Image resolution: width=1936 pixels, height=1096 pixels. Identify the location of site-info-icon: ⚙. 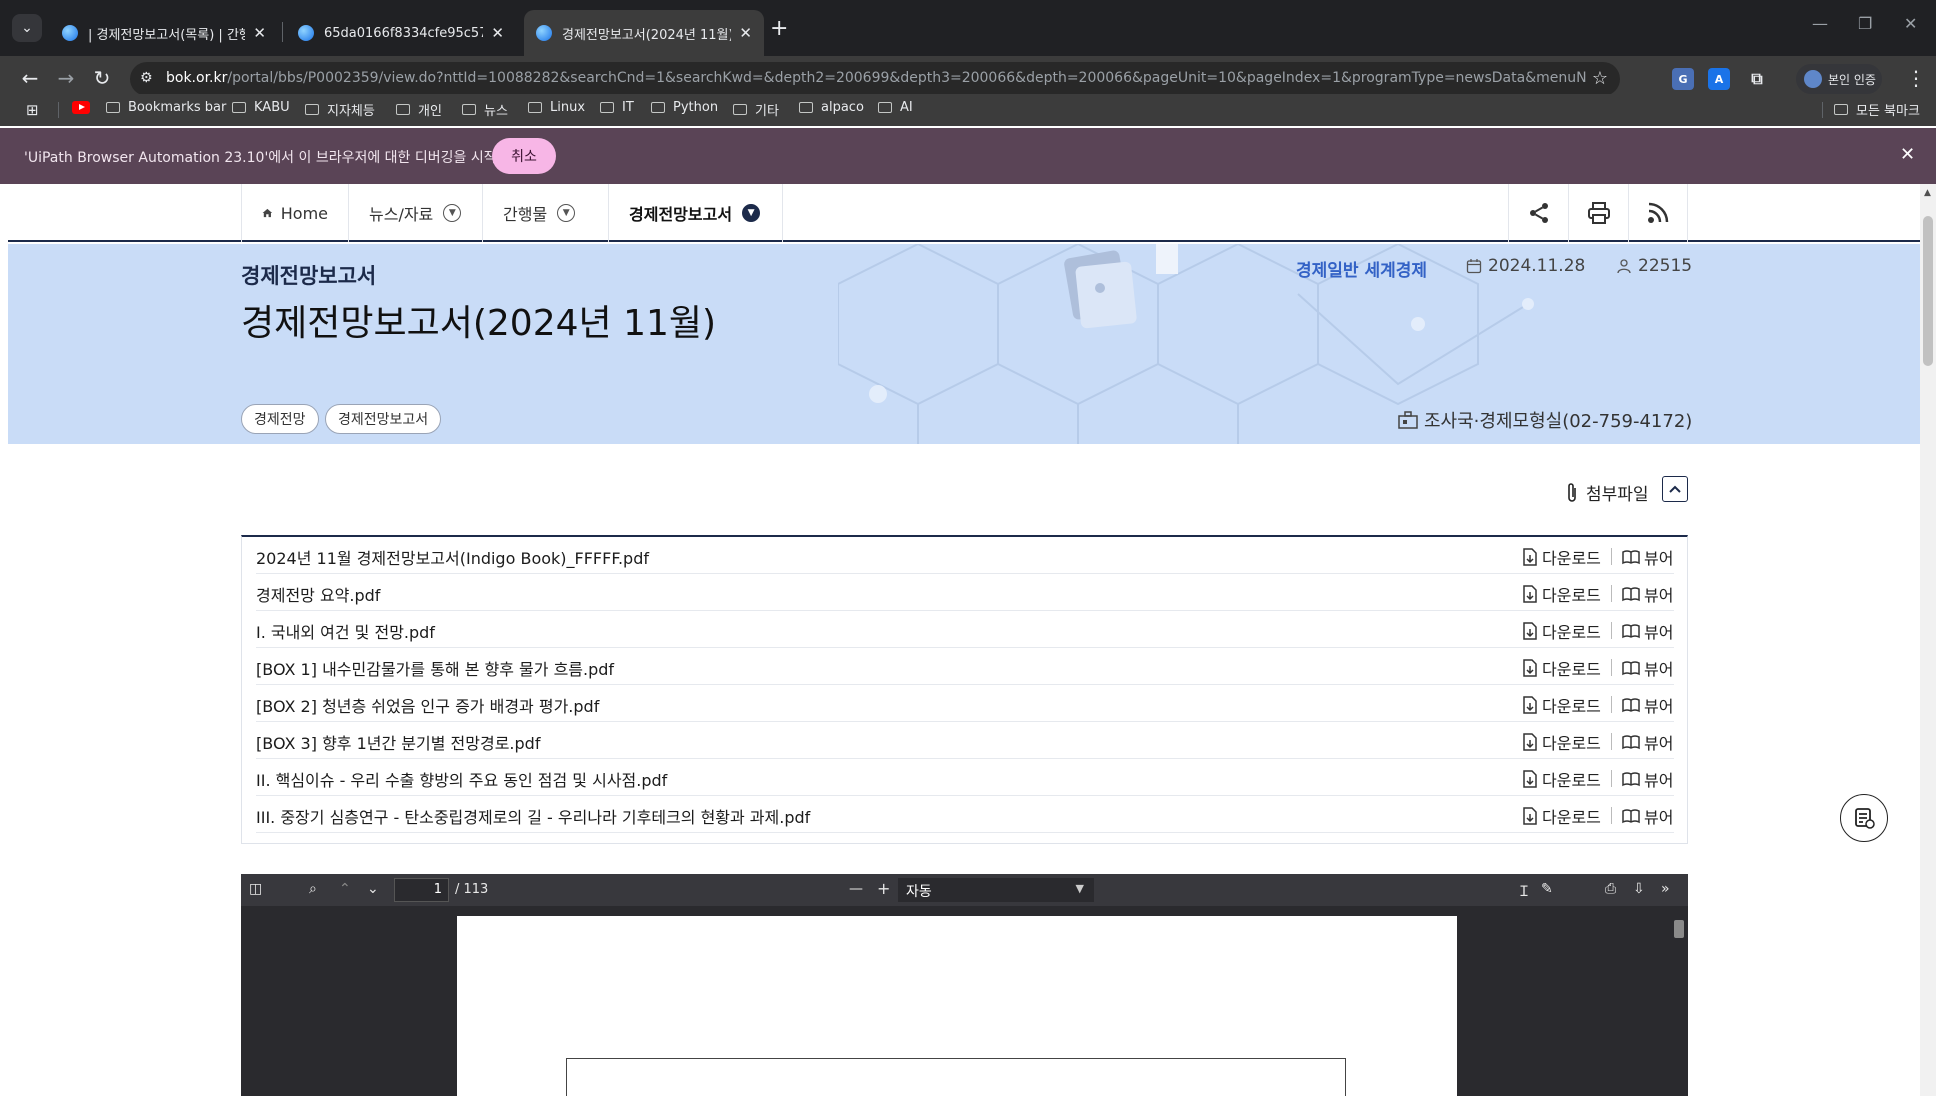
(146, 78).